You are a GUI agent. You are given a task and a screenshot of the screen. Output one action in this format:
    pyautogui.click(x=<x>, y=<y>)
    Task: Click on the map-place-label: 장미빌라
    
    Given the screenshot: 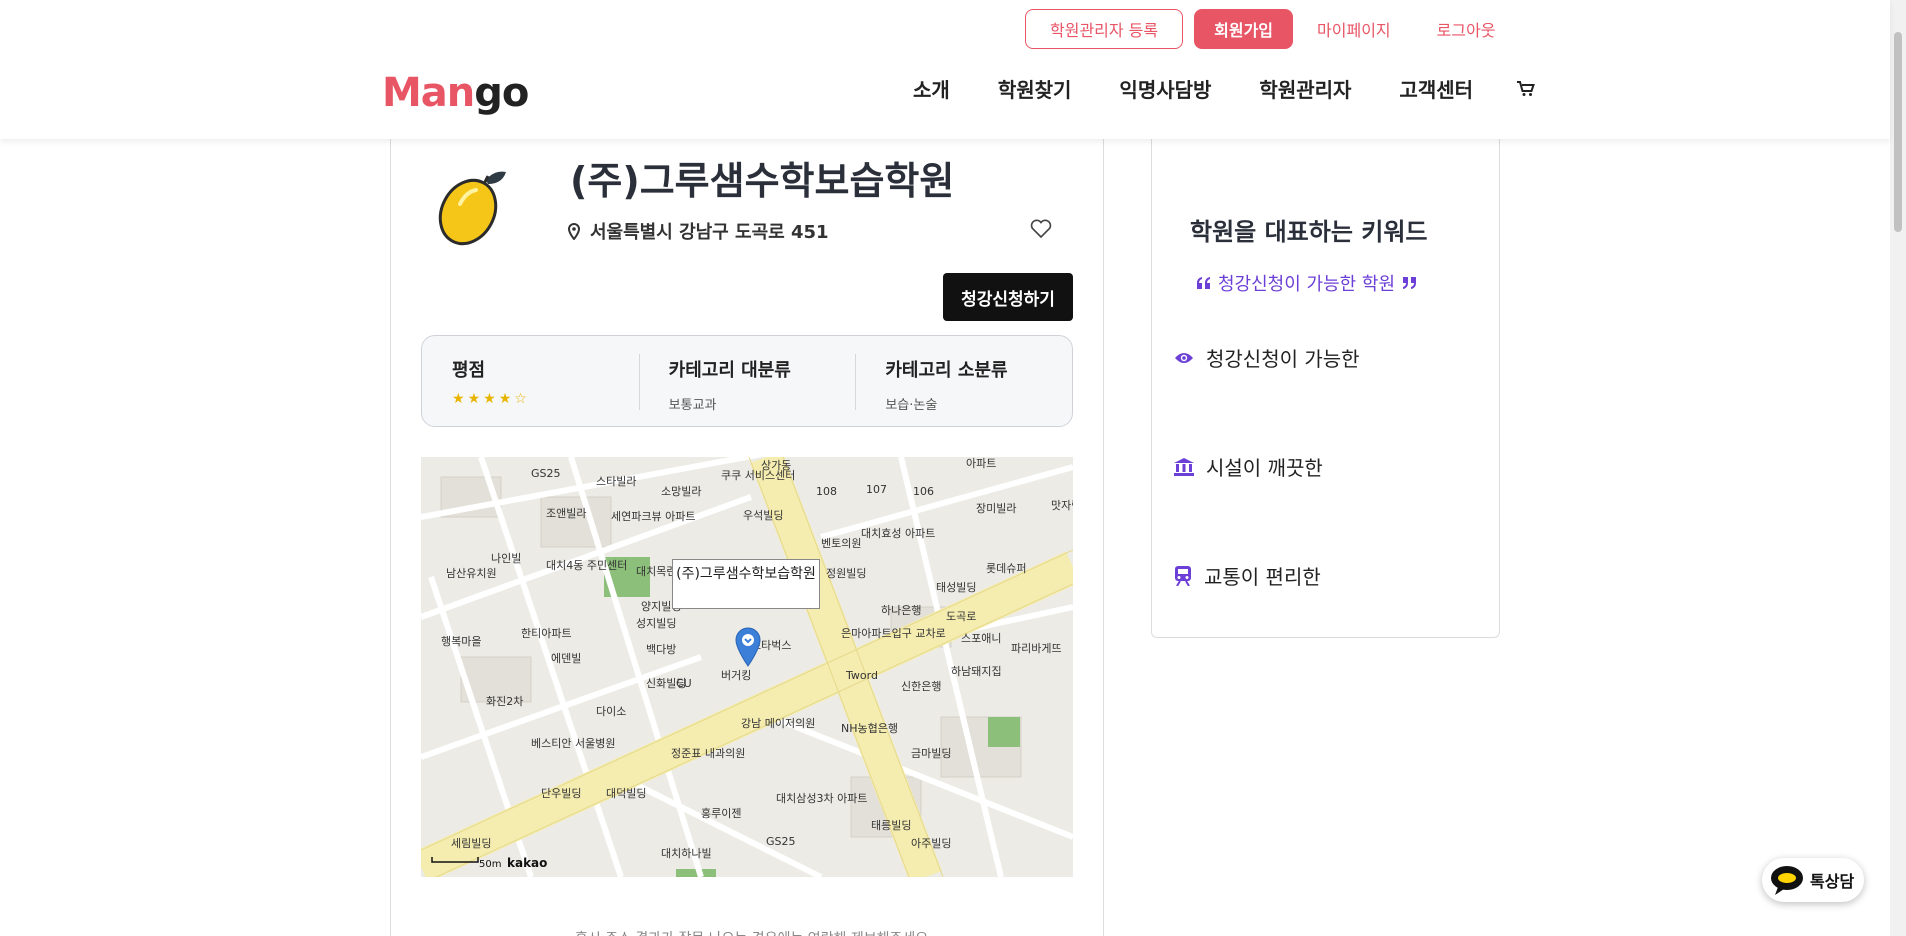 What is the action you would take?
    pyautogui.click(x=996, y=508)
    